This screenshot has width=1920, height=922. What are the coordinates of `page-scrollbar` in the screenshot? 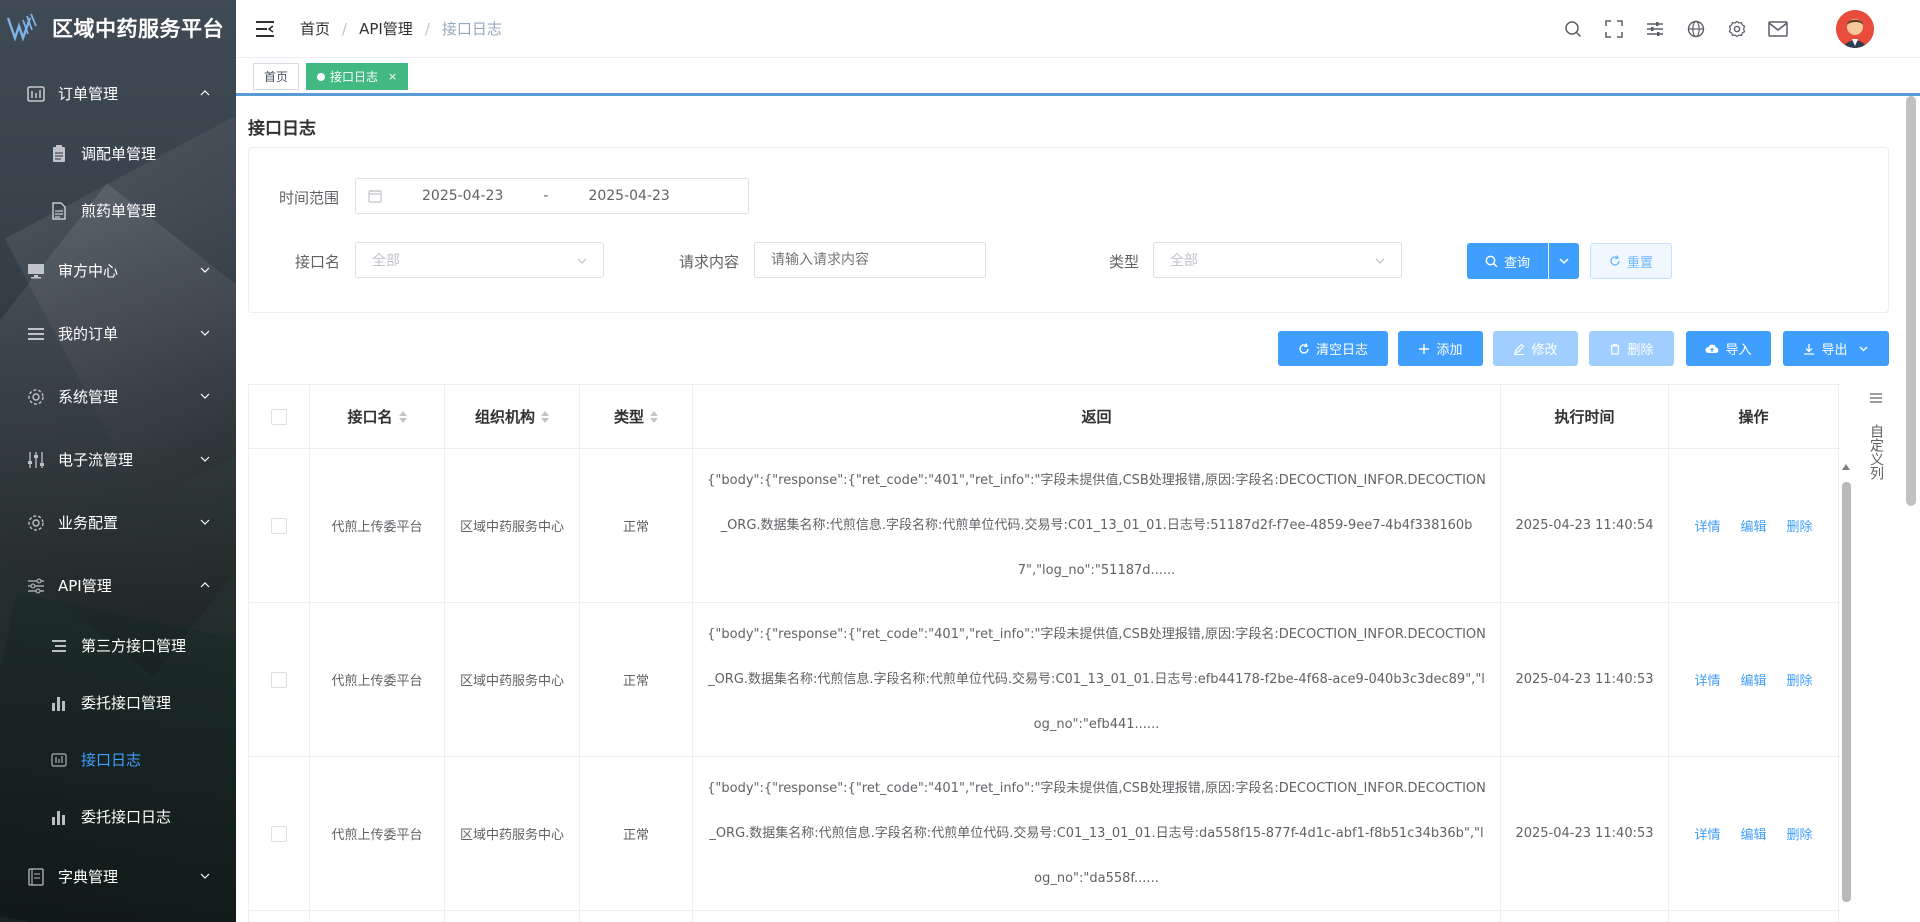 It's located at (1911, 301).